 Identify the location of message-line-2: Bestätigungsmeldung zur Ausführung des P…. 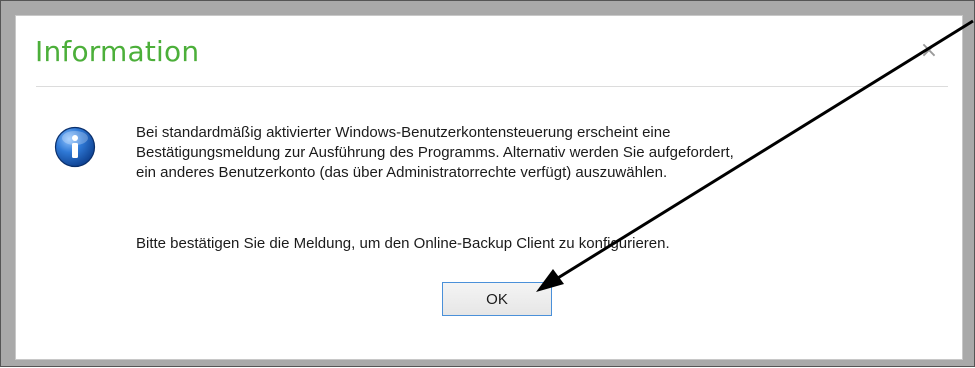
(435, 152).